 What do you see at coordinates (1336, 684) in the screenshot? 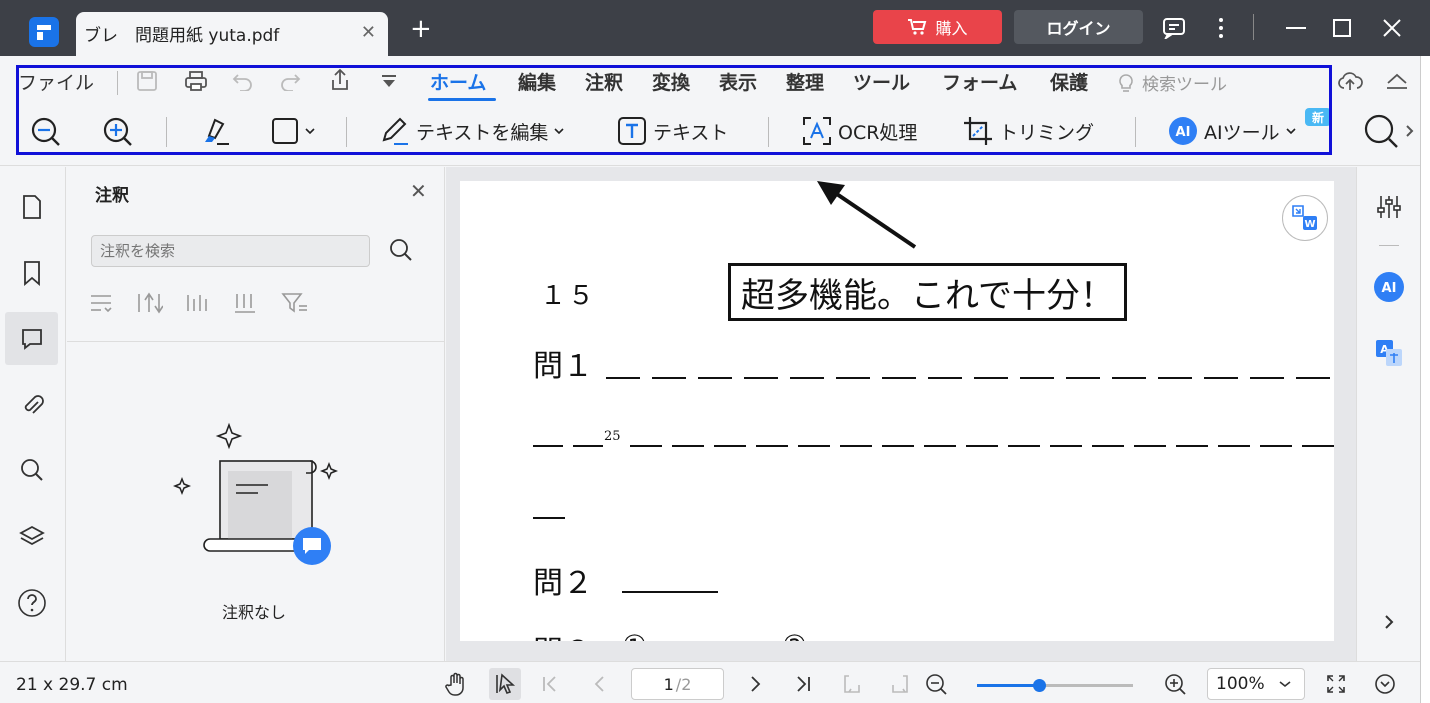
I see `fit-screen-icon` at bounding box center [1336, 684].